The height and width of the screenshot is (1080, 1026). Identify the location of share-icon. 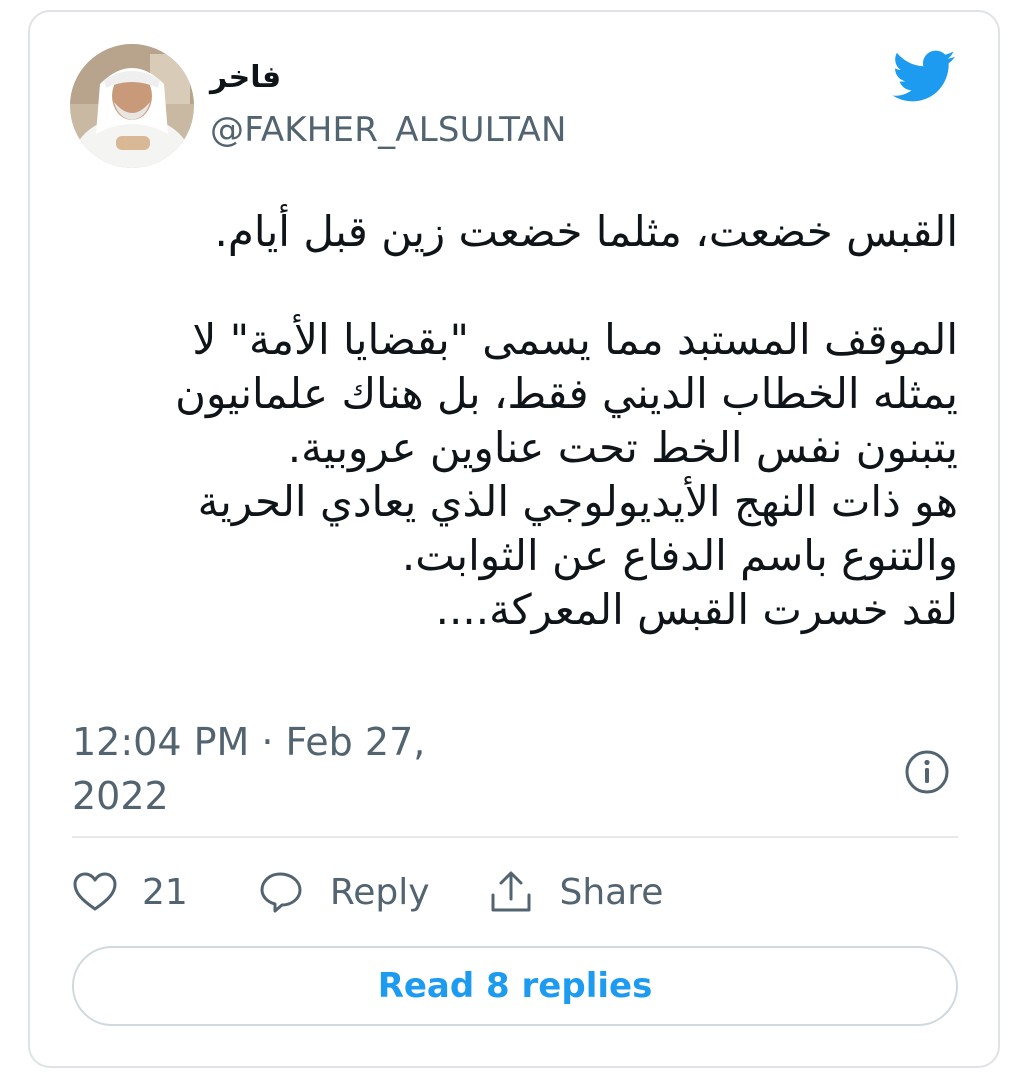
(511, 891).